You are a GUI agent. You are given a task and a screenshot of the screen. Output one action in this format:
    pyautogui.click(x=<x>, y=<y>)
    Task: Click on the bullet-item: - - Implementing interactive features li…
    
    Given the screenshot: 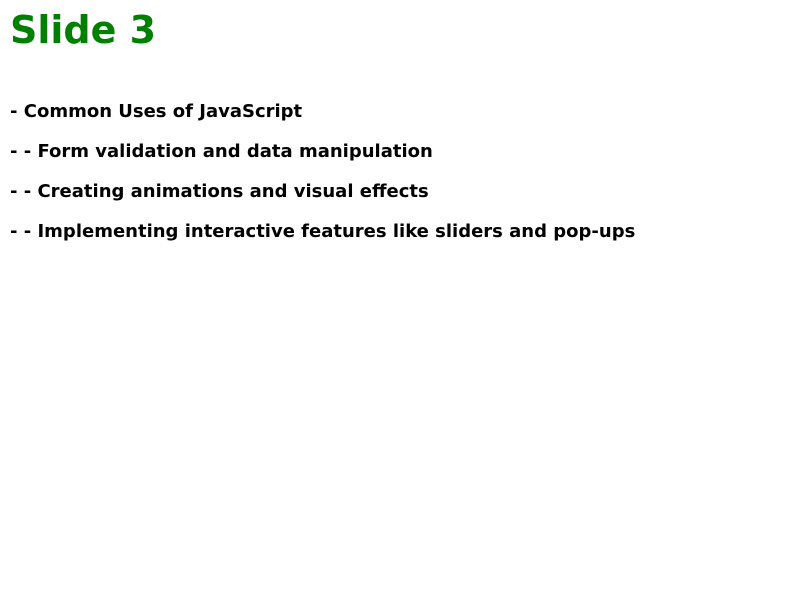 What is the action you would take?
    pyautogui.click(x=323, y=231)
    